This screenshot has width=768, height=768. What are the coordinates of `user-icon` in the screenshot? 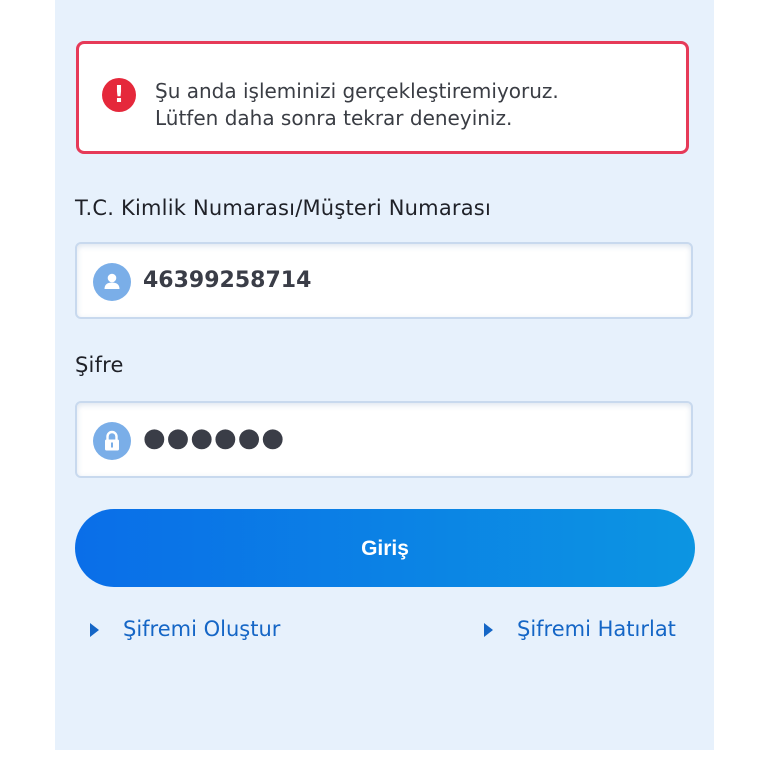 It's located at (112, 282).